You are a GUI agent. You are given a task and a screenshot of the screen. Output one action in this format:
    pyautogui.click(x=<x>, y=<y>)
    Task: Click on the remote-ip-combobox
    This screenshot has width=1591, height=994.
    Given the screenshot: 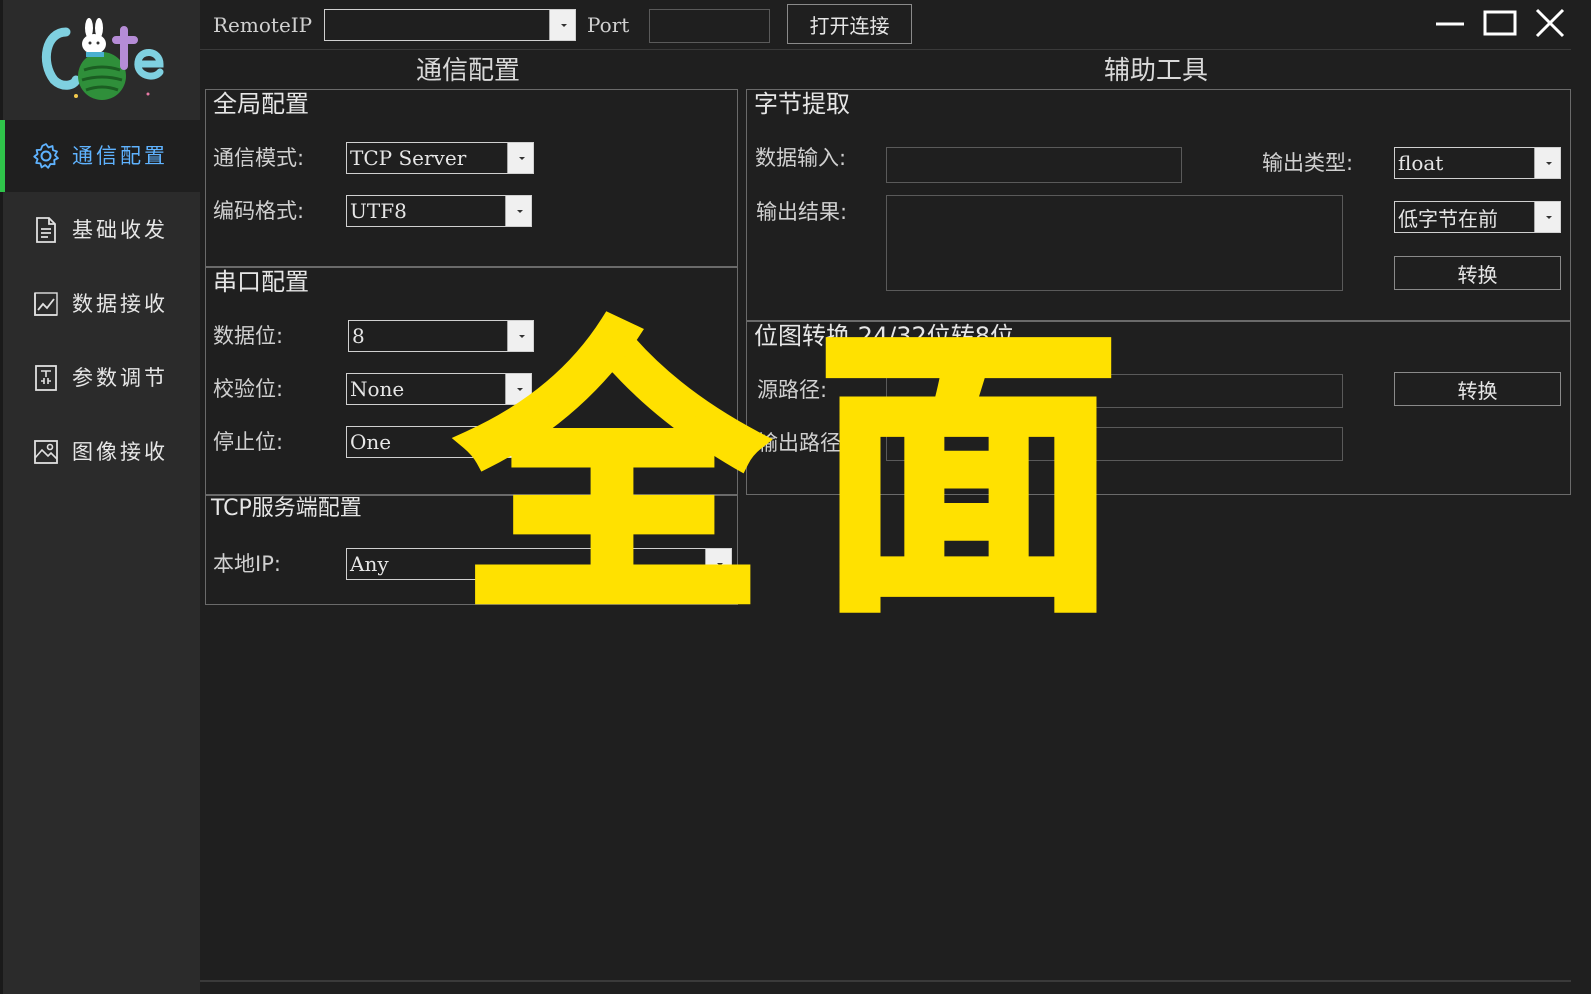 What is the action you would take?
    pyautogui.click(x=450, y=25)
    